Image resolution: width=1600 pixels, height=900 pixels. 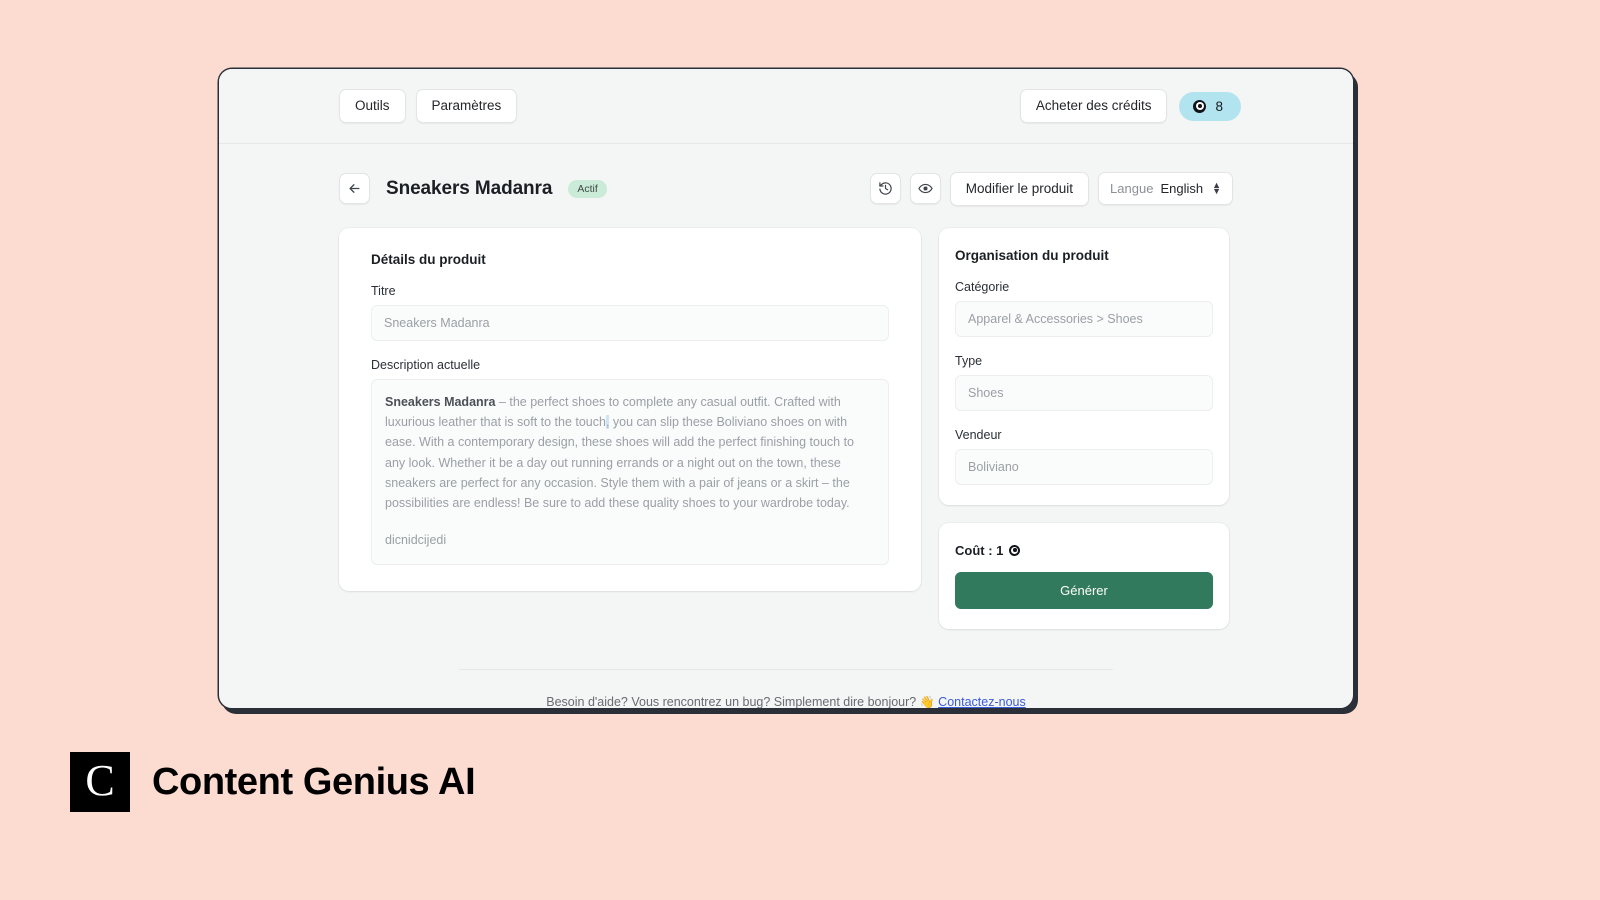 I want to click on waving-hand-icon: 👋, so click(x=927, y=701).